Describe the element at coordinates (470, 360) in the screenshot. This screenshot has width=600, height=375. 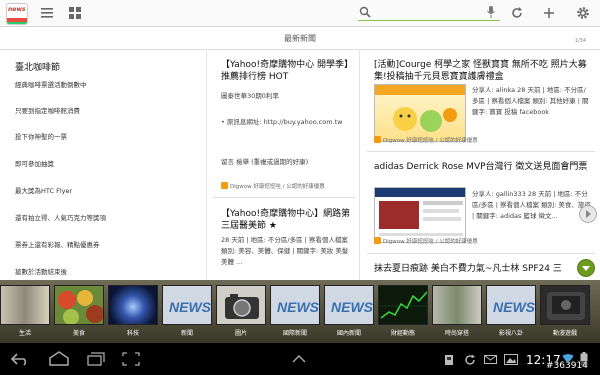
I see `sync-icon` at that location.